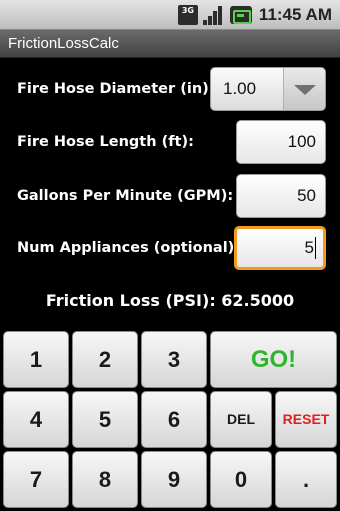  Describe the element at coordinates (241, 479) in the screenshot. I see `key-0: 0` at that location.